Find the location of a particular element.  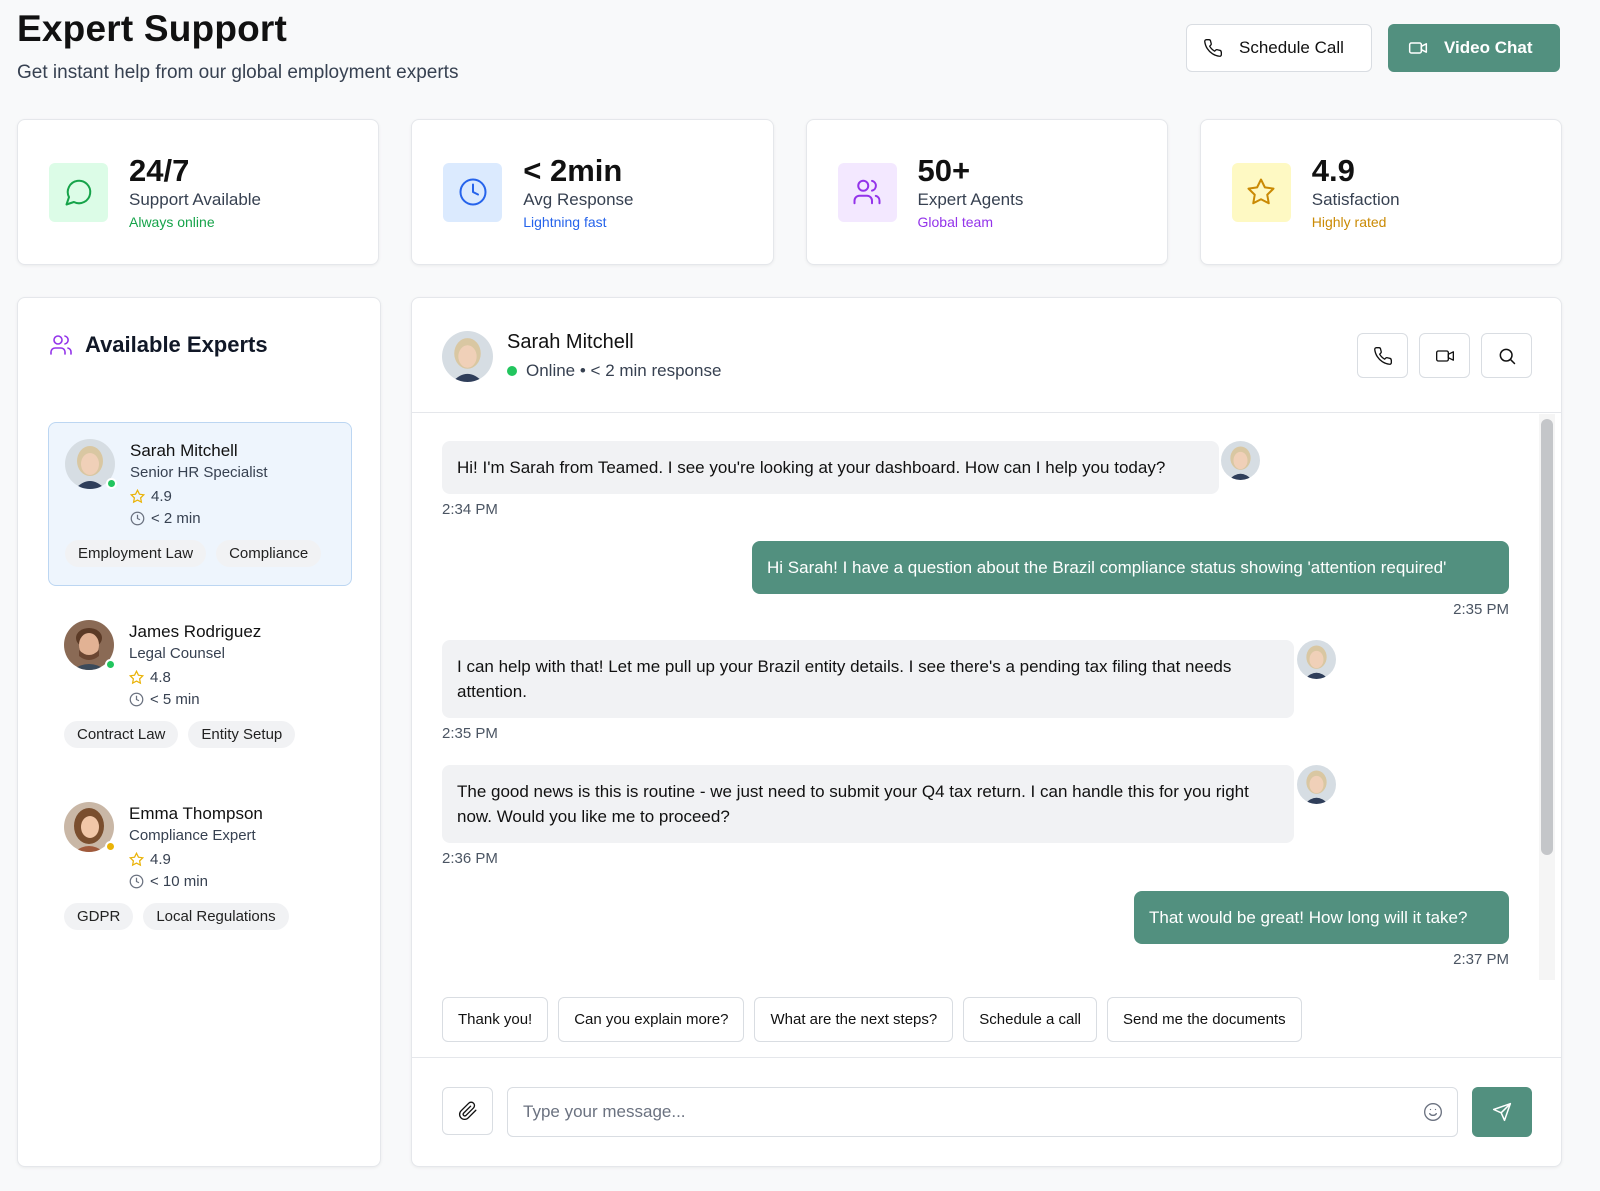

schedule-call-label: Schedule Call is located at coordinates (1291, 47).